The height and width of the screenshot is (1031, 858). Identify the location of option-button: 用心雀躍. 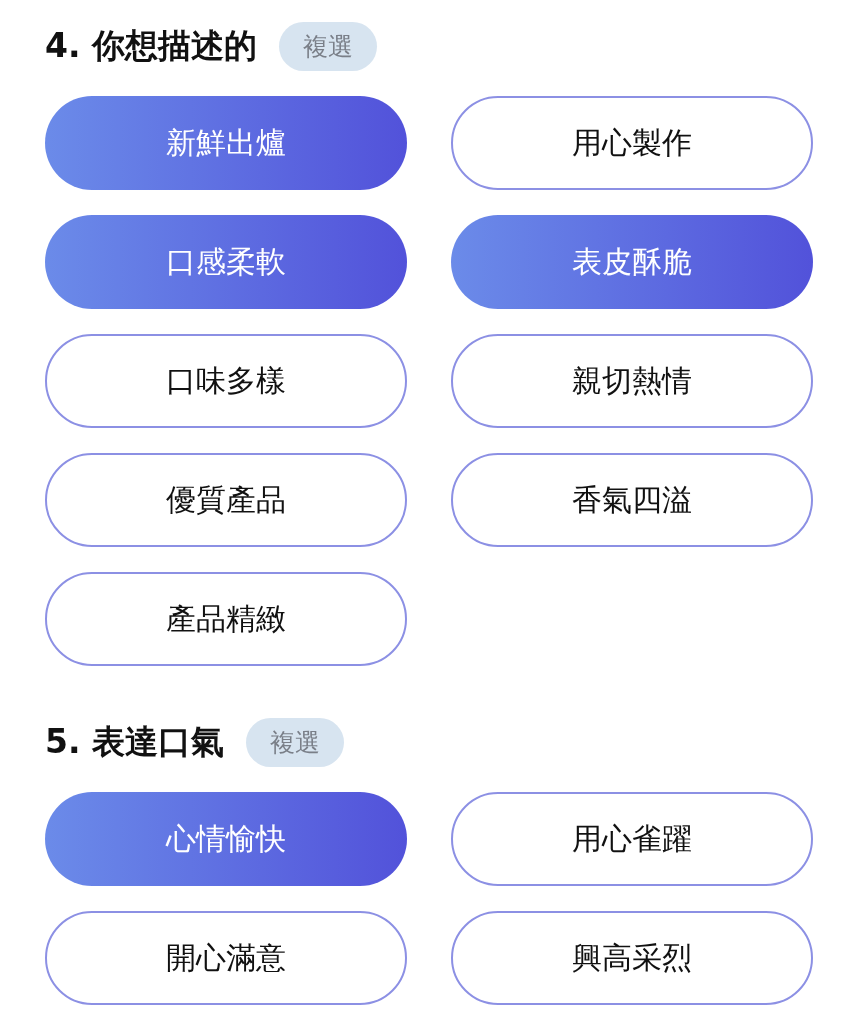
(632, 839).